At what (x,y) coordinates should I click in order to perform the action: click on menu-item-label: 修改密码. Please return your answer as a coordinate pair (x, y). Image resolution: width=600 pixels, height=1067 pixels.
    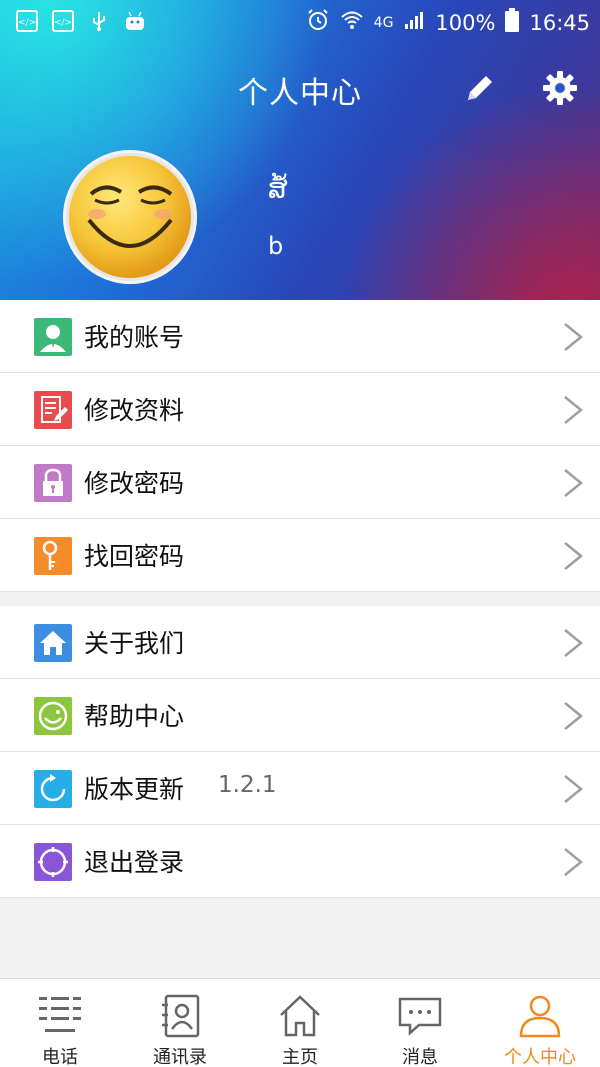
    Looking at the image, I should click on (134, 483).